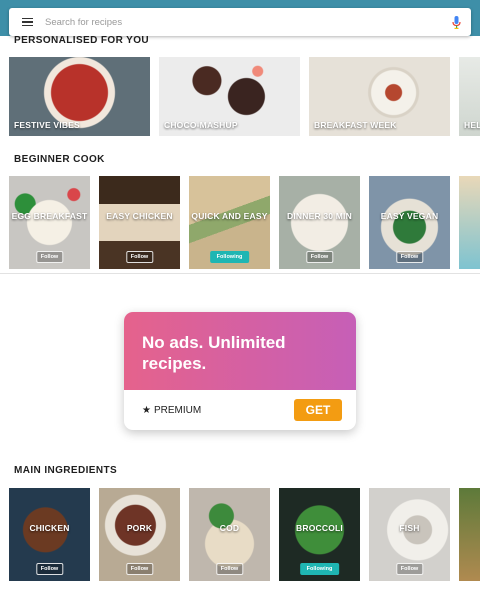 This screenshot has width=480, height=600. What do you see at coordinates (214, 353) in the screenshot?
I see `promo-headline: No ads. Unlimited recipes.` at bounding box center [214, 353].